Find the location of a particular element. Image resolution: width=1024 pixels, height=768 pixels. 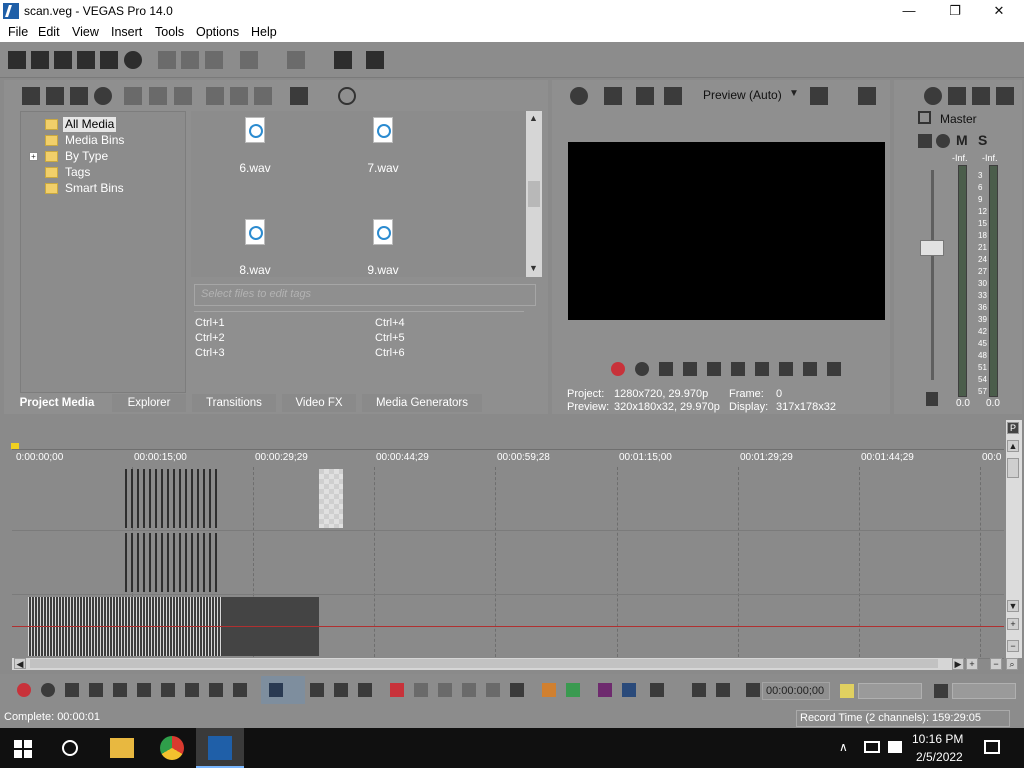

menu-options: Options is located at coordinates (217, 32).